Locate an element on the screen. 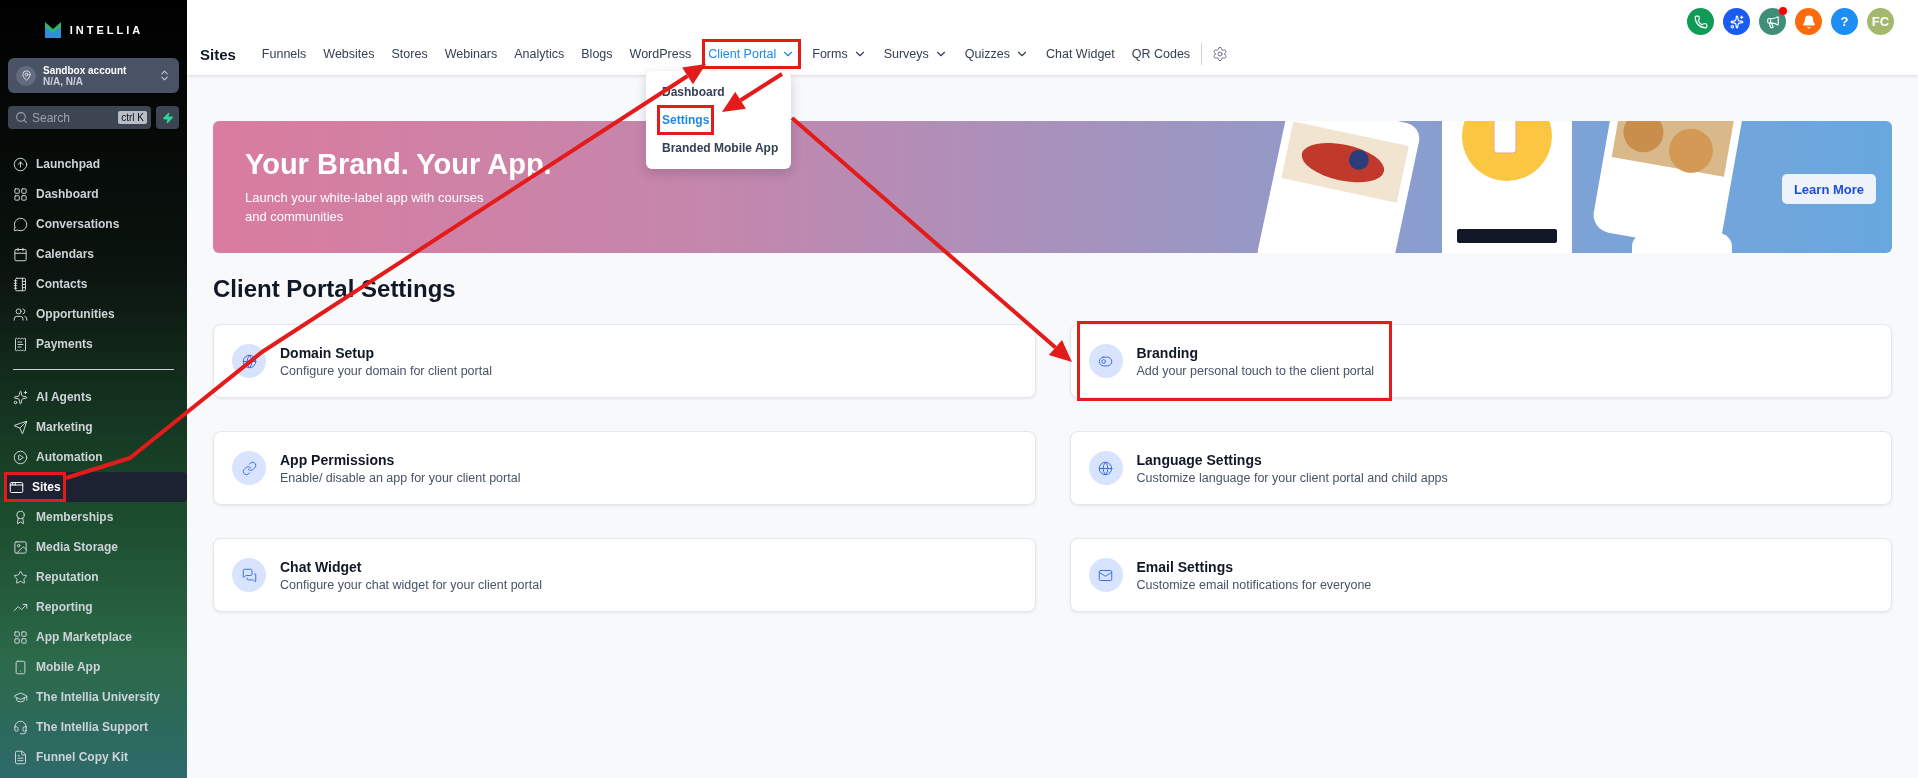 This screenshot has height=778, width=1918. sidebar-item: The Intellia University is located at coordinates (93, 697).